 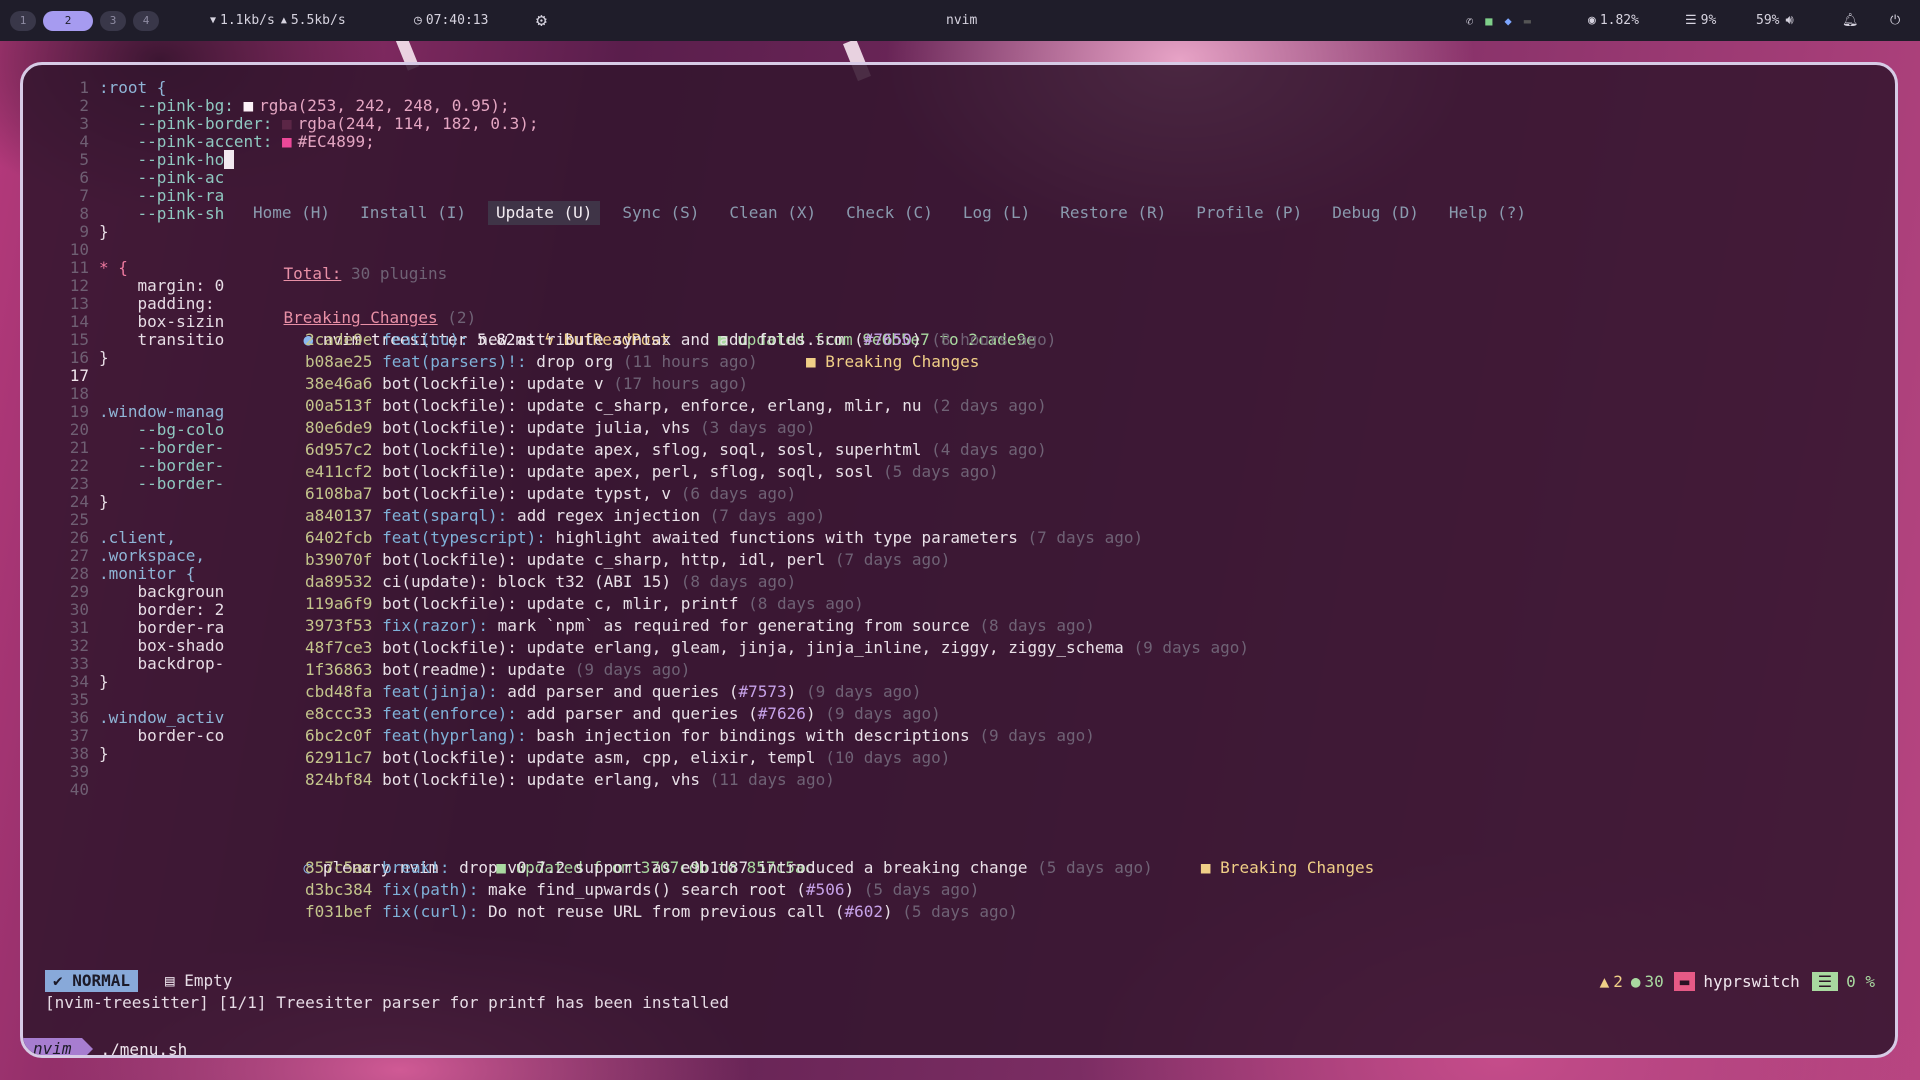 What do you see at coordinates (161, 718) in the screenshot?
I see `code-line: .window_activ` at bounding box center [161, 718].